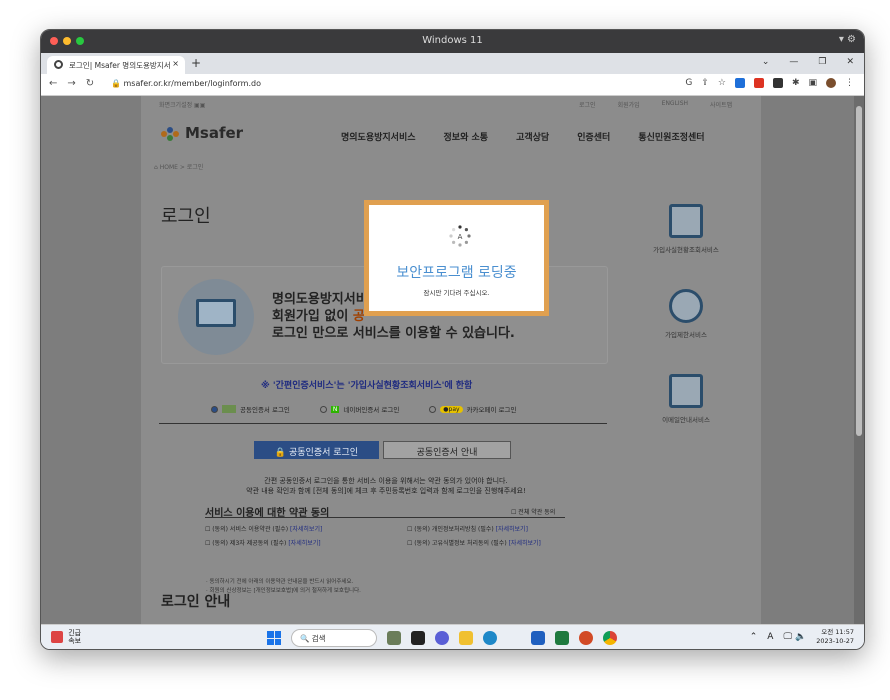 The height and width of the screenshot is (700, 890). What do you see at coordinates (201, 133) in the screenshot?
I see `site-logo: Msafer` at bounding box center [201, 133].